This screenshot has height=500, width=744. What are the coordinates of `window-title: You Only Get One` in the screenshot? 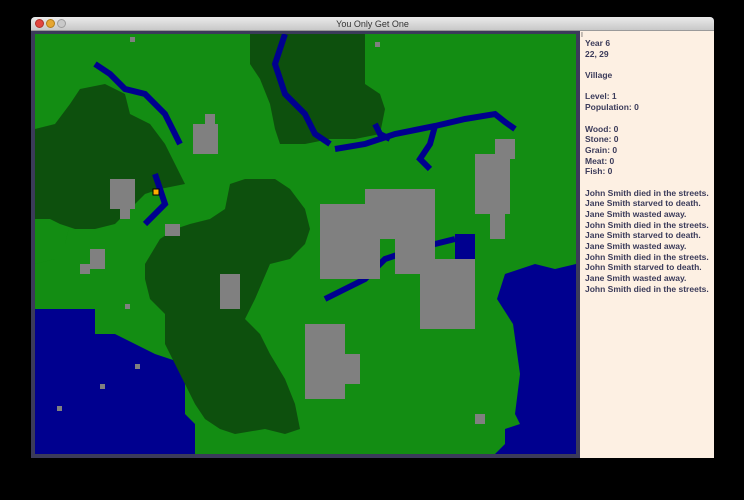 It's located at (372, 24).